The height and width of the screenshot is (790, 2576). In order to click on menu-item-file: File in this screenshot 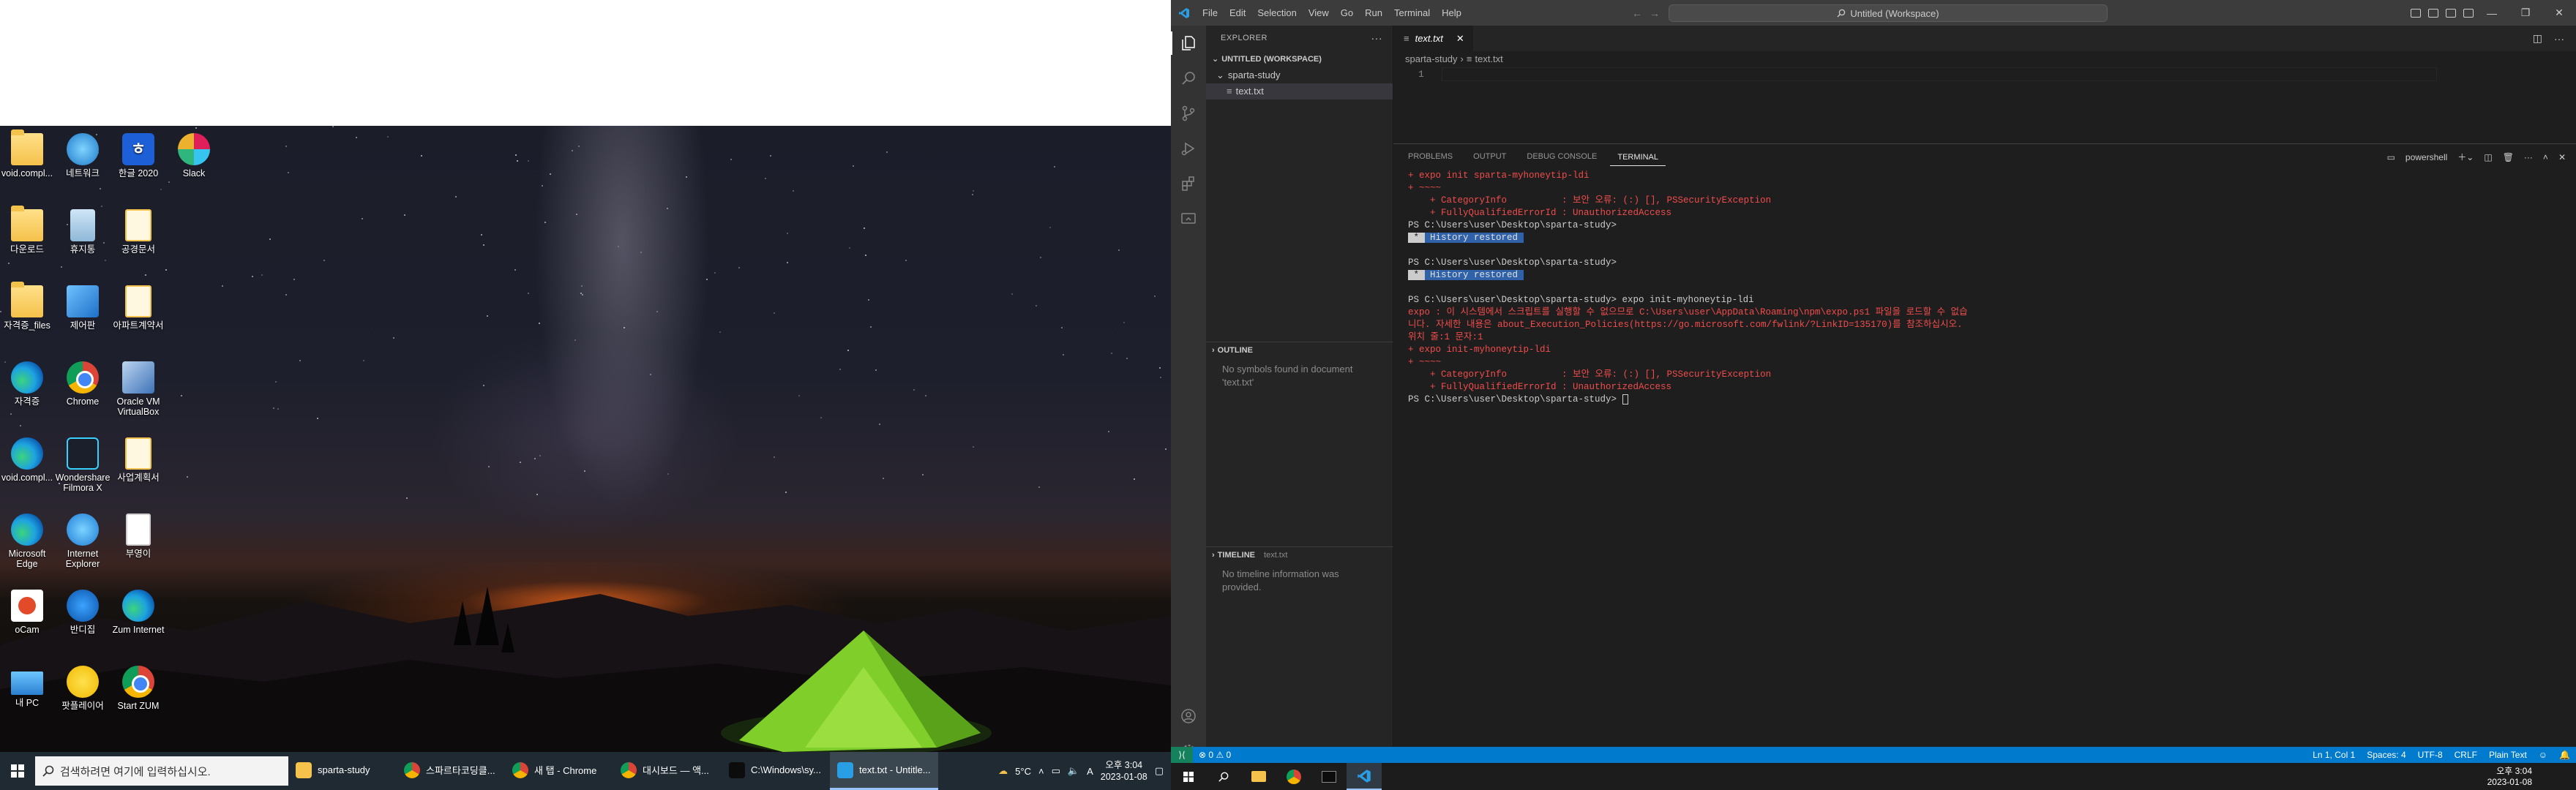, I will do `click(1210, 13)`.